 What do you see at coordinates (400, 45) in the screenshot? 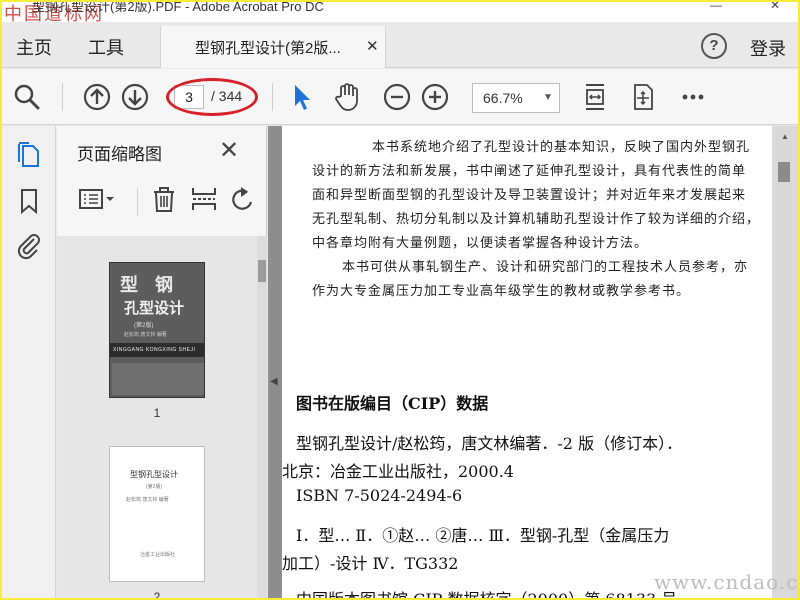
I see `menu-bar: 主页 工具 型钢孔型设计(第2版... ✕ ? 登录` at bounding box center [400, 45].